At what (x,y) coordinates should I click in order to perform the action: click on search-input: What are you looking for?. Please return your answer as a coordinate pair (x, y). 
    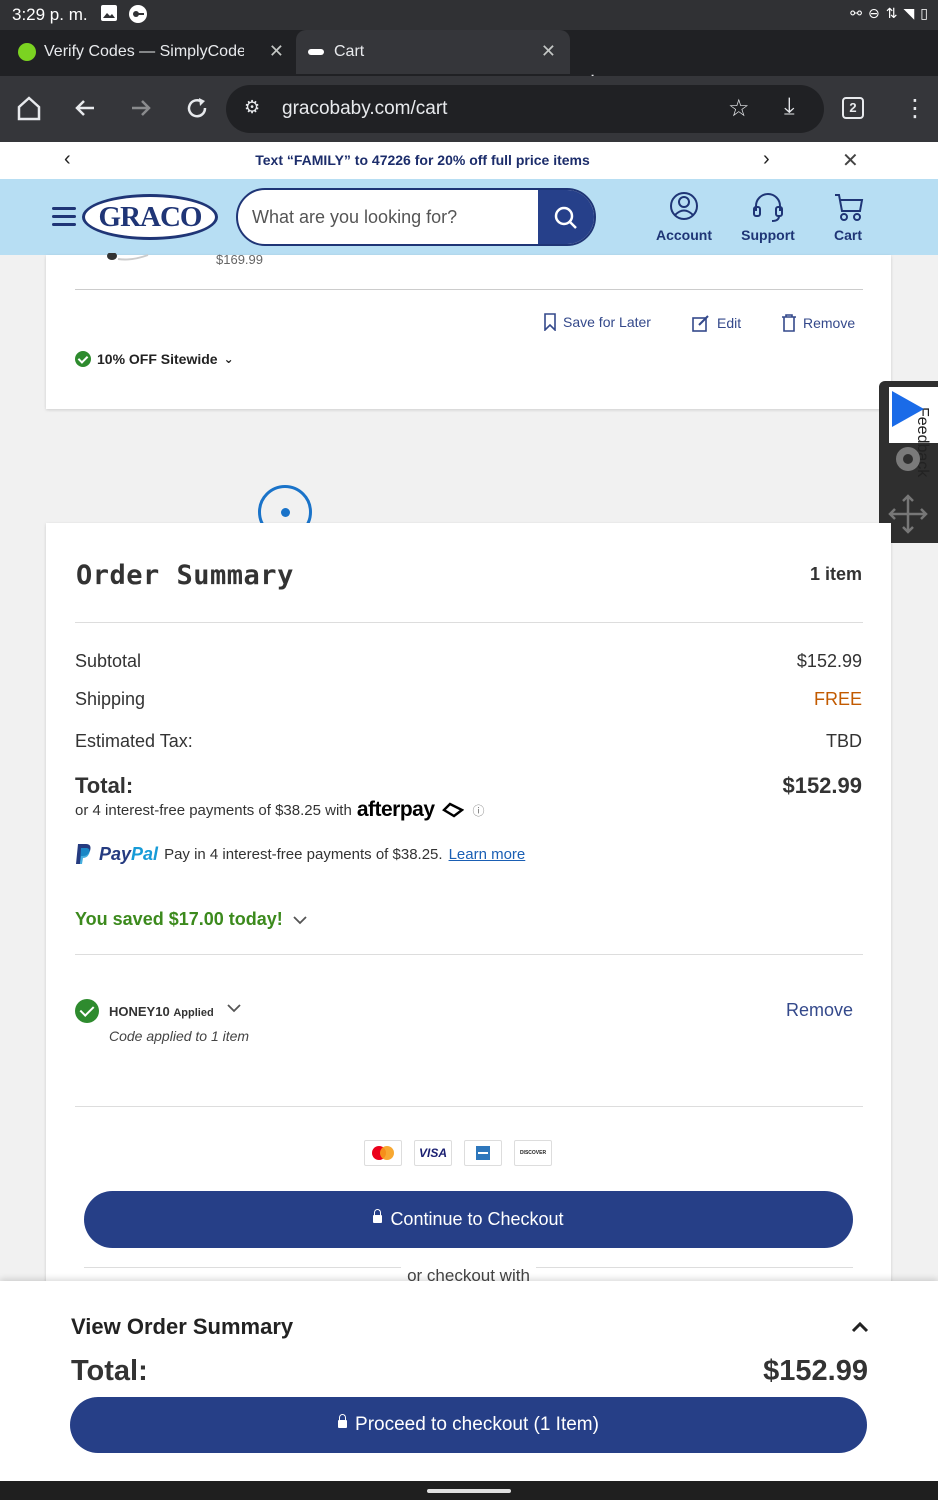
    Looking at the image, I should click on (354, 217).